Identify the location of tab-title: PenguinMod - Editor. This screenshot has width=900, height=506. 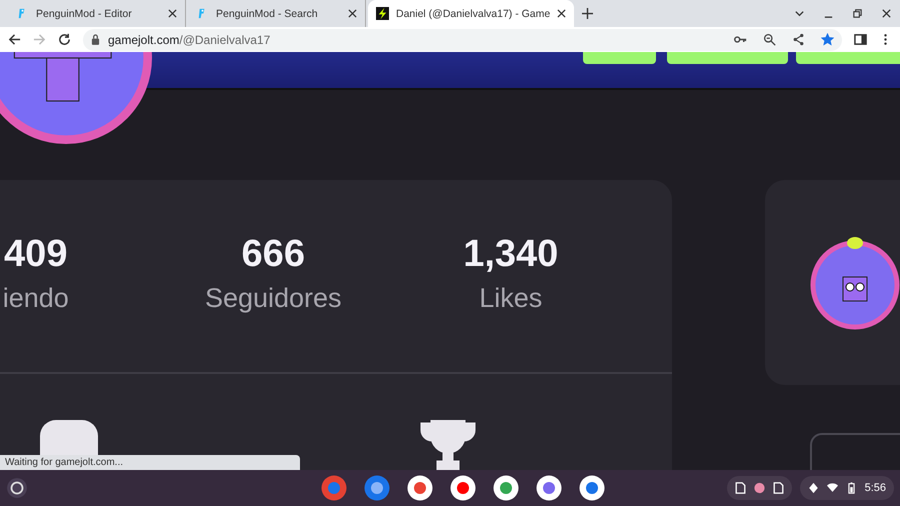
(84, 14).